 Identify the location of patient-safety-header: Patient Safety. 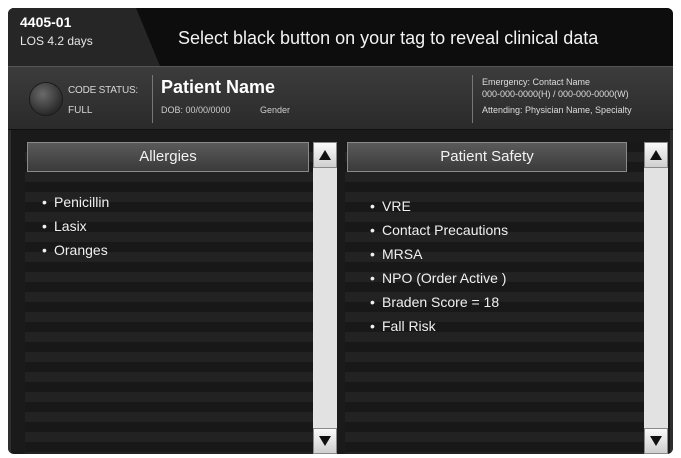
(487, 157).